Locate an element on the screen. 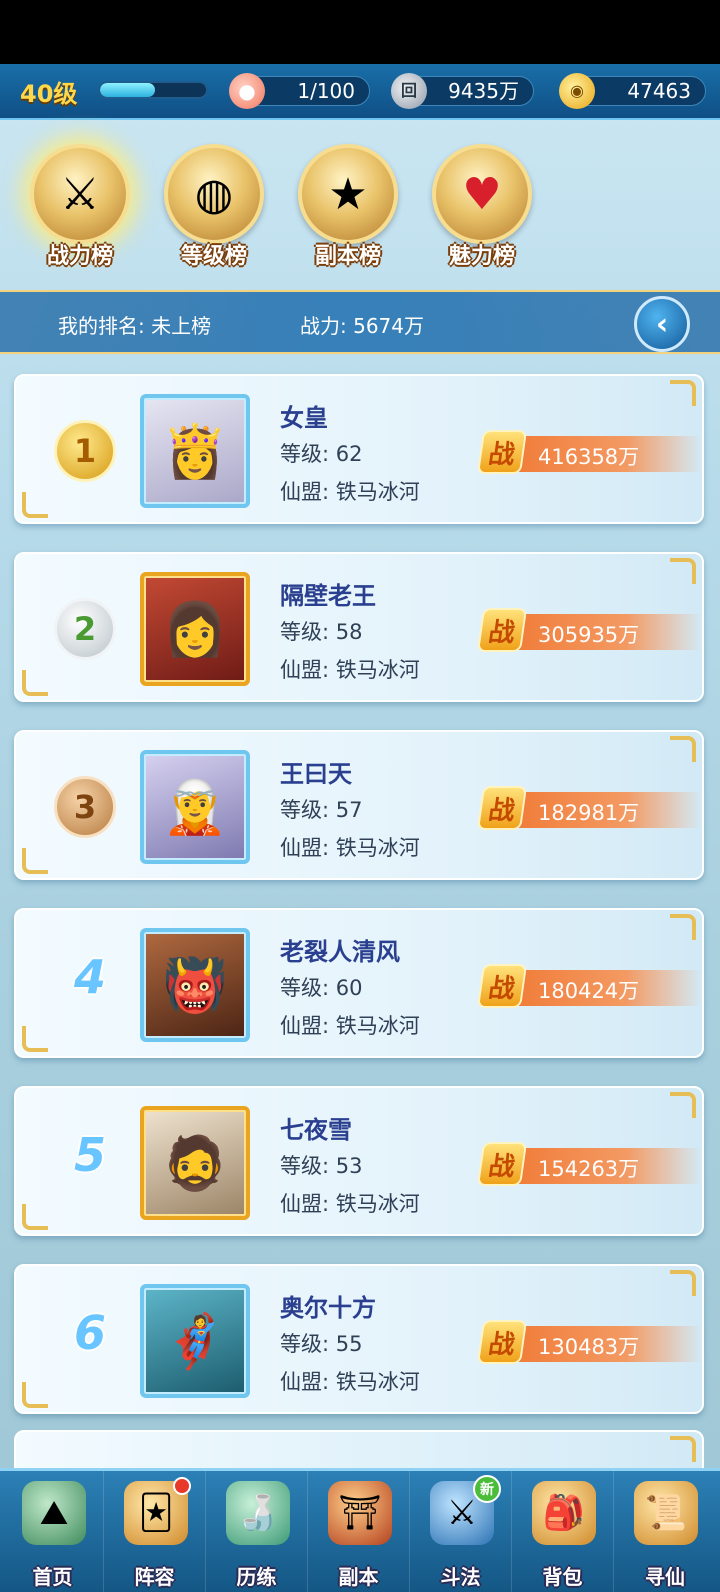 The width and height of the screenshot is (720, 1592). power-bar: 战 154263万 is located at coordinates (589, 1164).